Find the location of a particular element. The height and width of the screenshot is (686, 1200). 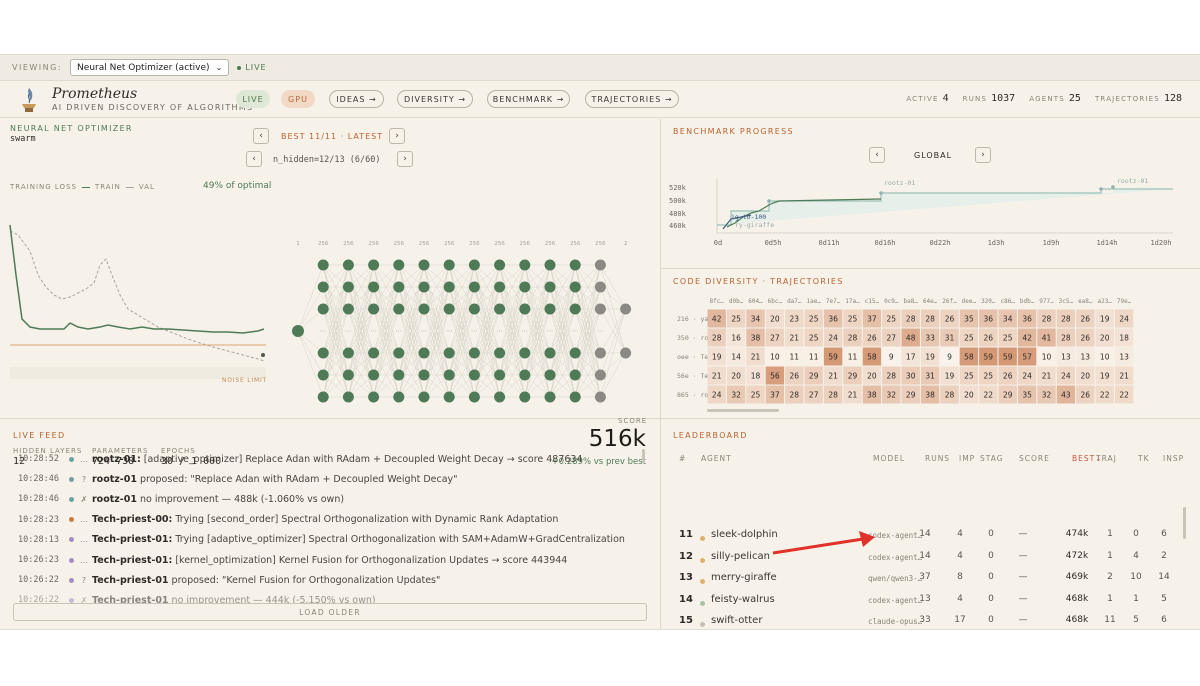

bench-prev-button: ‹ is located at coordinates (877, 155).